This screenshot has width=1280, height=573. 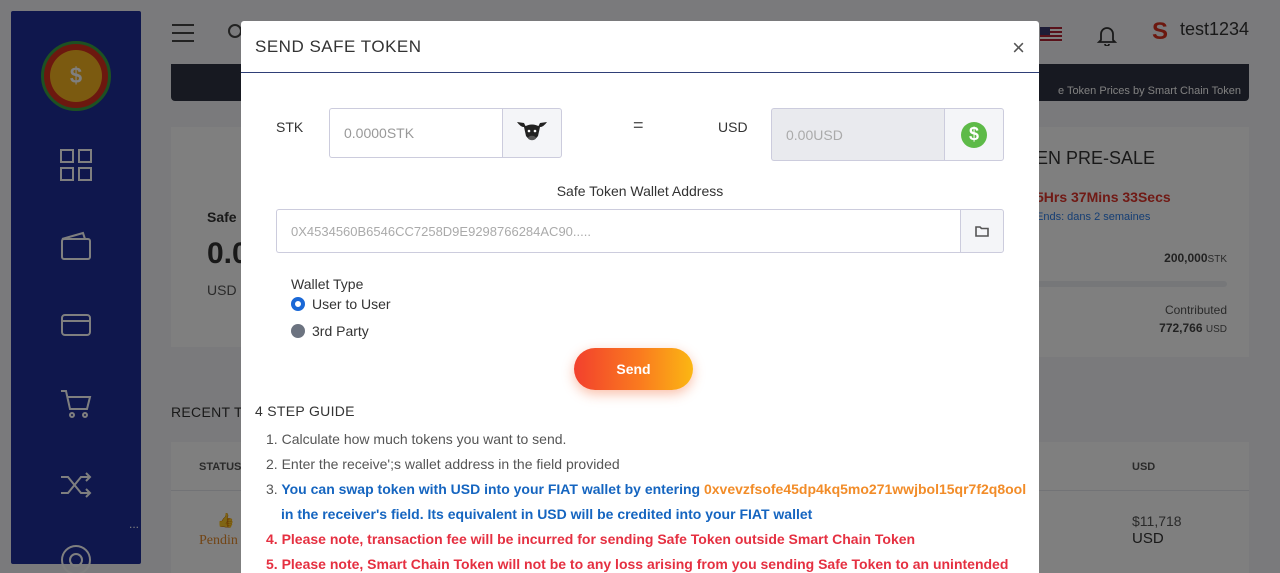 What do you see at coordinates (640, 47) in the screenshot?
I see `modal-header: SEND SAFE TOKEN ×` at bounding box center [640, 47].